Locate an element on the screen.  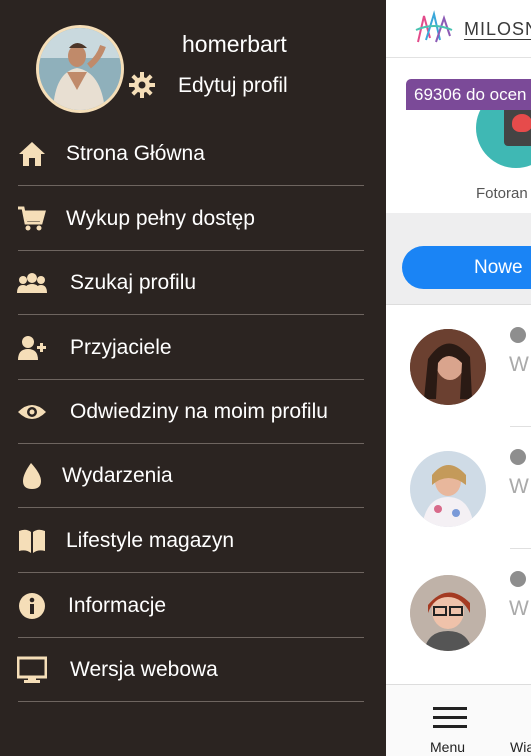
drop-icon is located at coordinates (32, 476).